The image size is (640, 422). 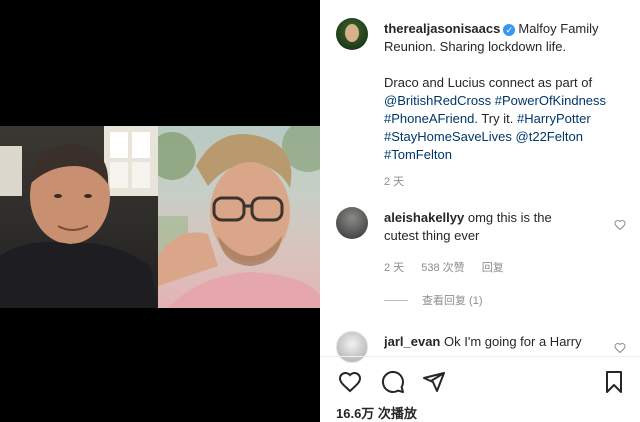 What do you see at coordinates (549, 136) in the screenshot?
I see `mention-t22felton: @t22Felton` at bounding box center [549, 136].